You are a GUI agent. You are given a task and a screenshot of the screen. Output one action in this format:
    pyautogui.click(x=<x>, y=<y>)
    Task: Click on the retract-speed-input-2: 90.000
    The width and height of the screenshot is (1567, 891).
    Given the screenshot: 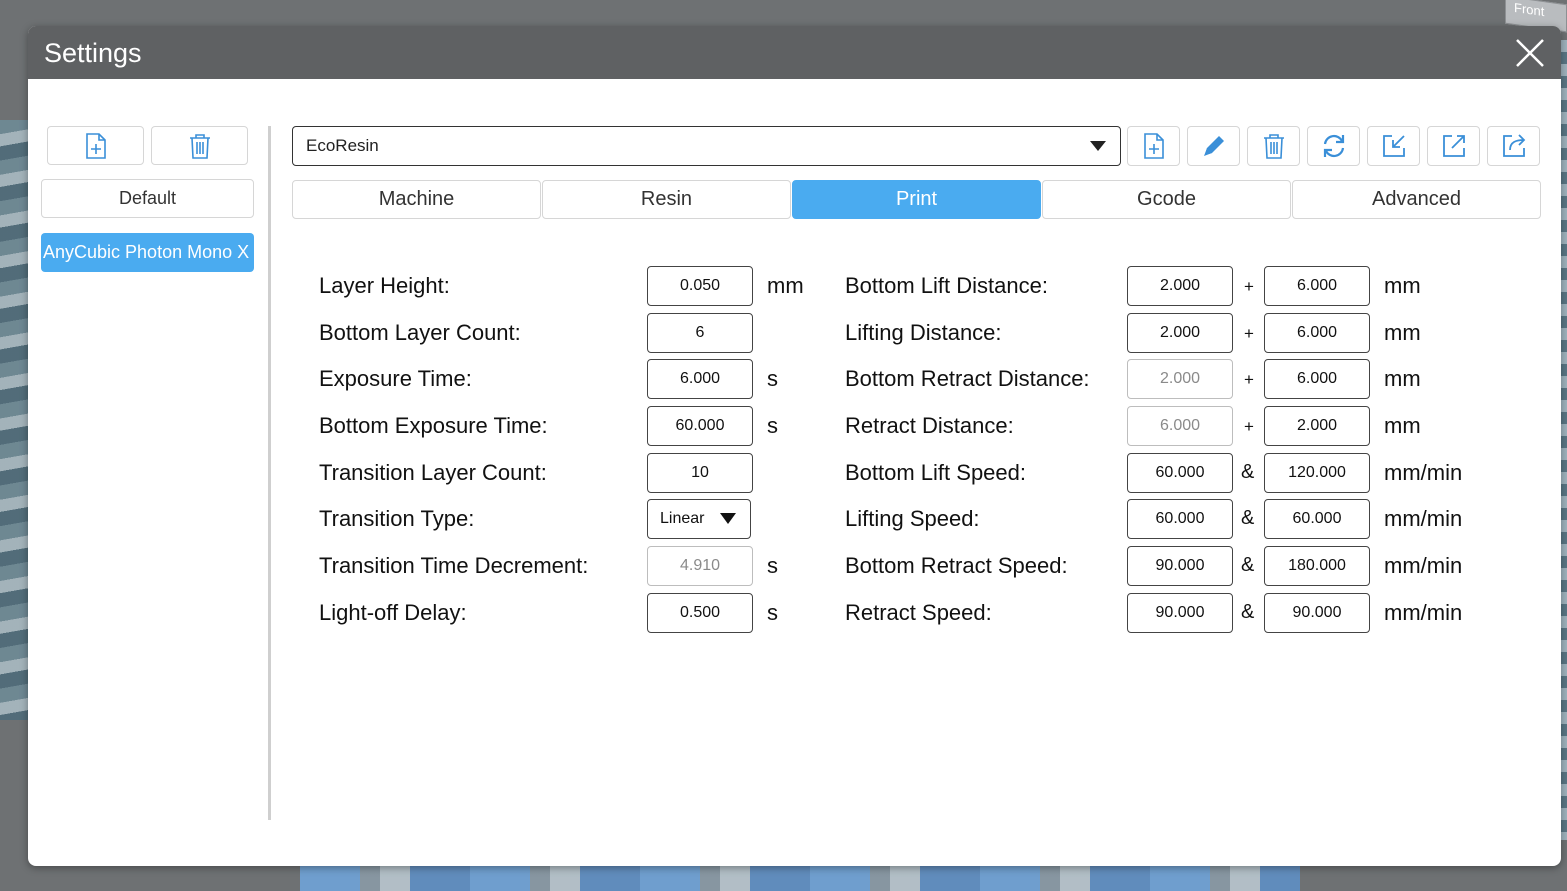 What is the action you would take?
    pyautogui.click(x=1317, y=613)
    